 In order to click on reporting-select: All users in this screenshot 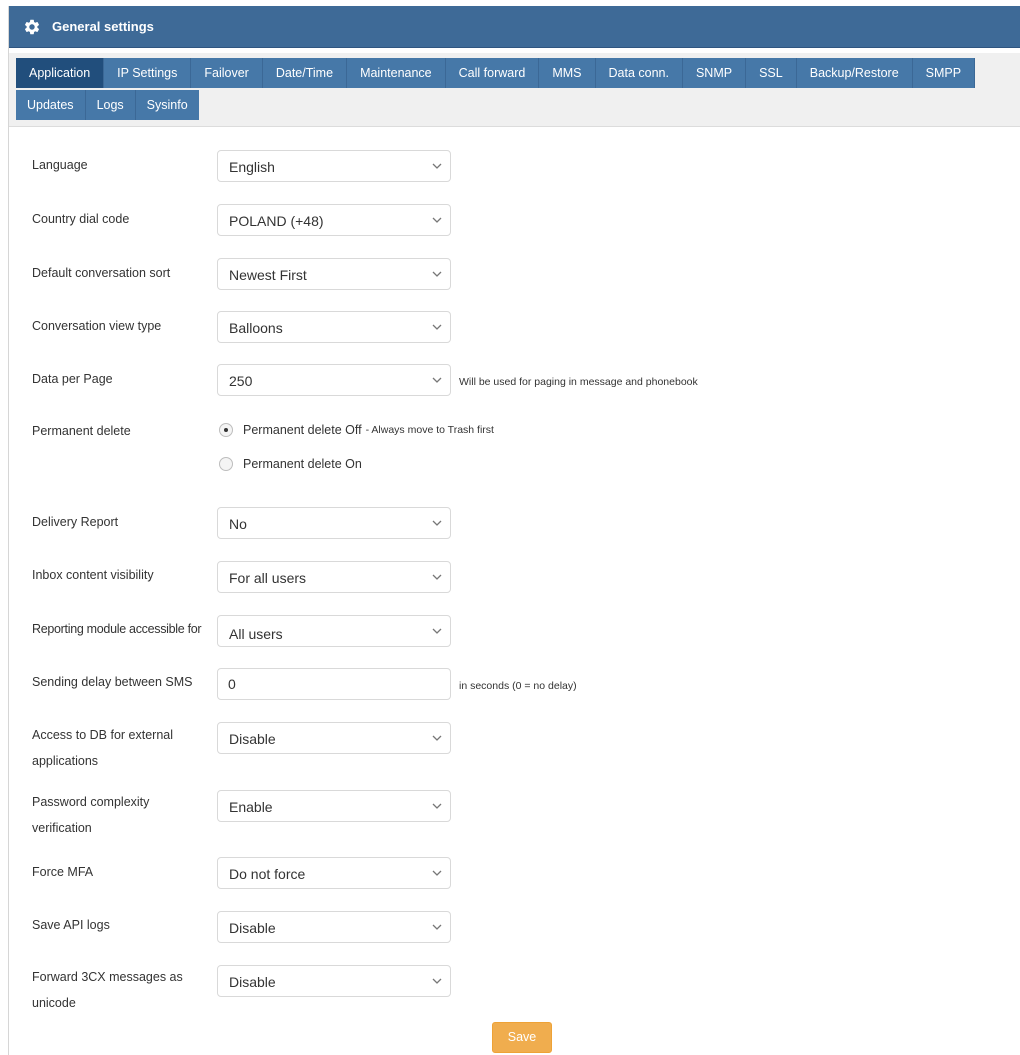, I will do `click(334, 631)`.